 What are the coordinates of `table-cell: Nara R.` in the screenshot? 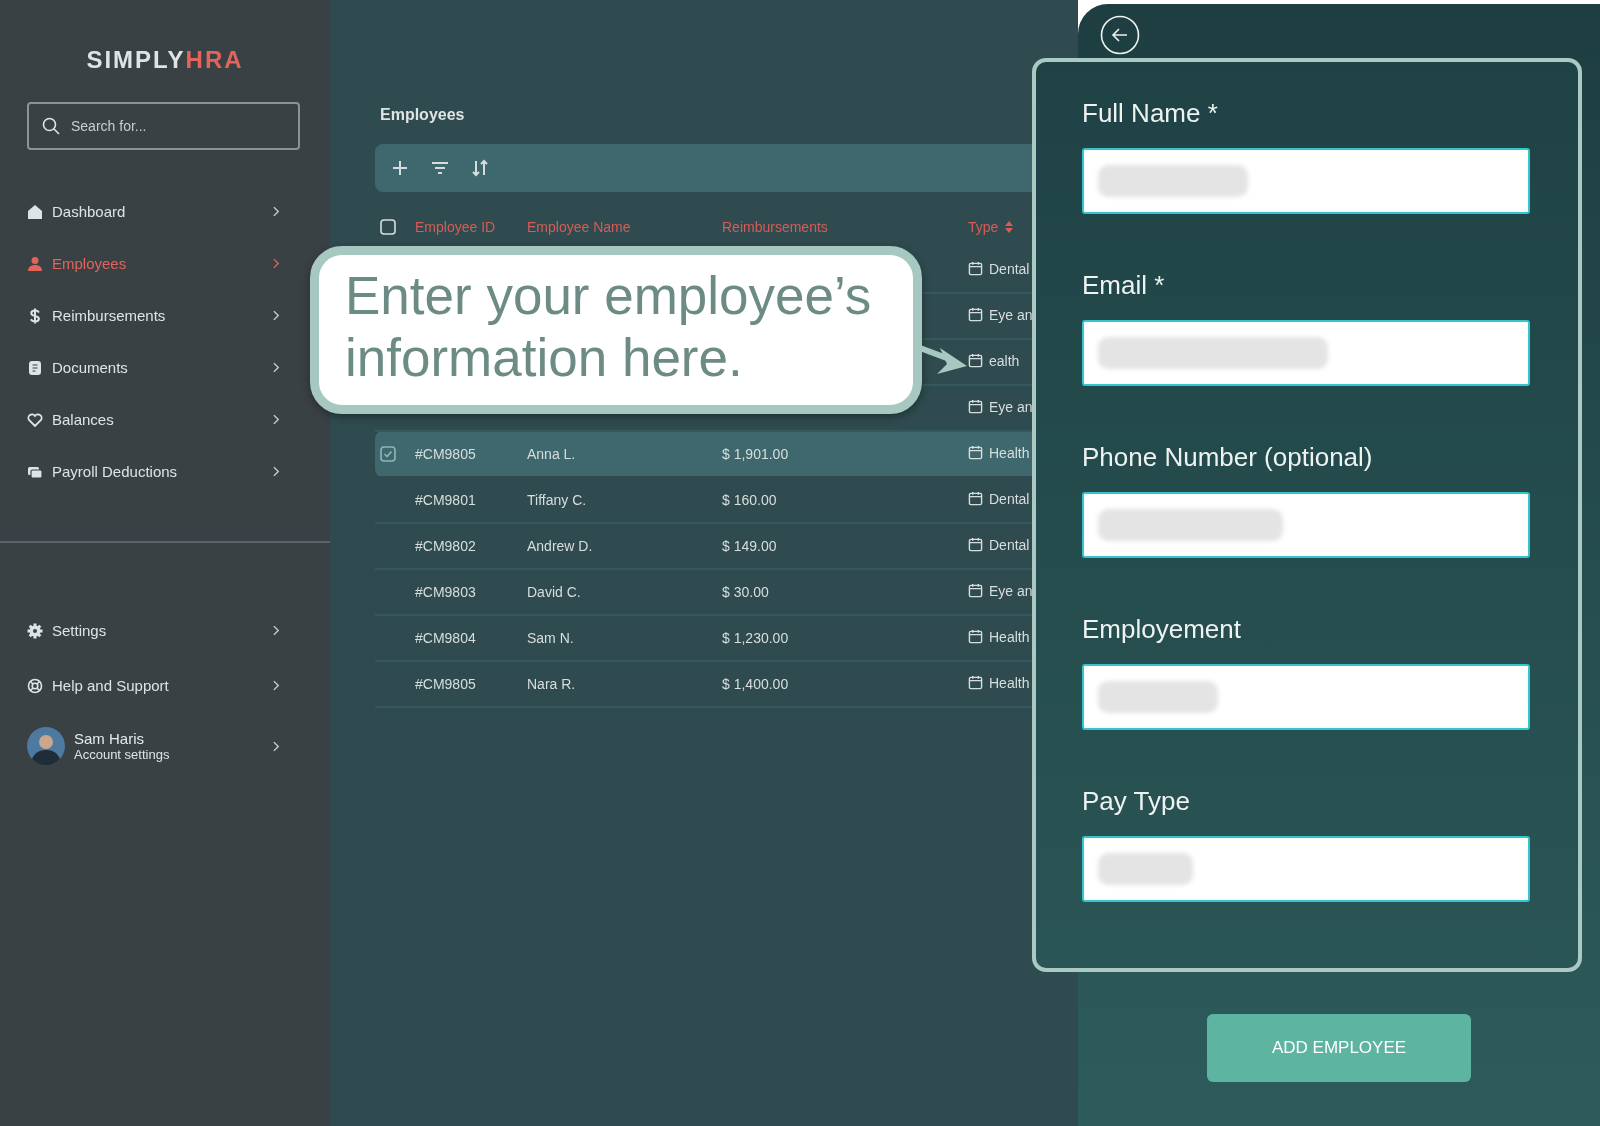 It's located at (551, 684).